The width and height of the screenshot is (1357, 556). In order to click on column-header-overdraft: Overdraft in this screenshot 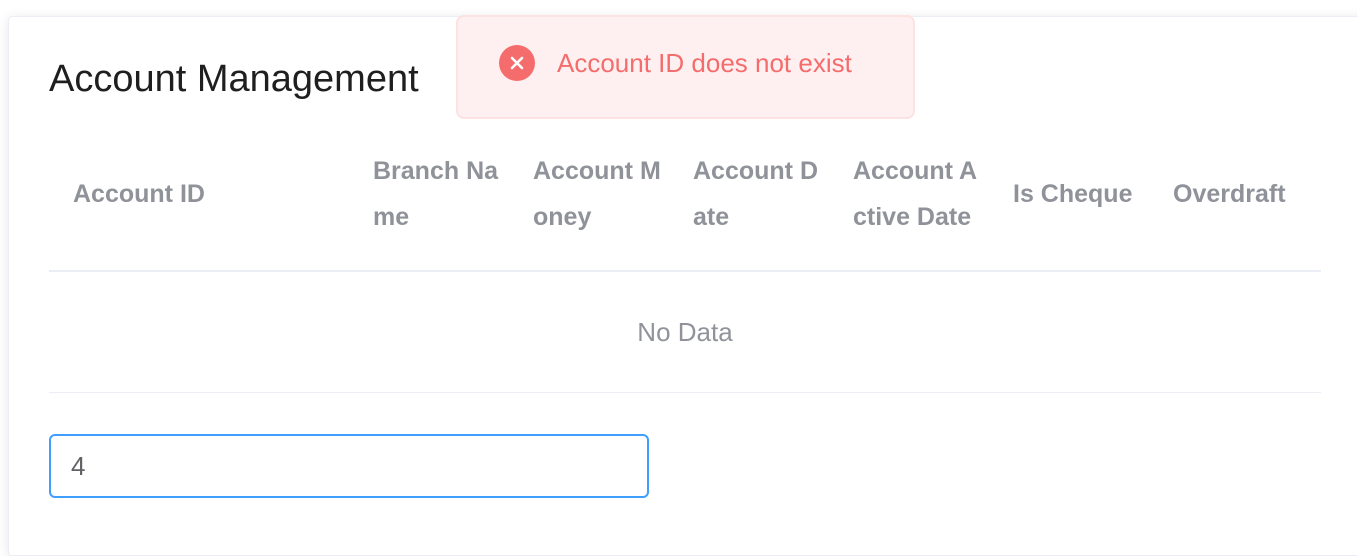, I will do `click(1235, 194)`.